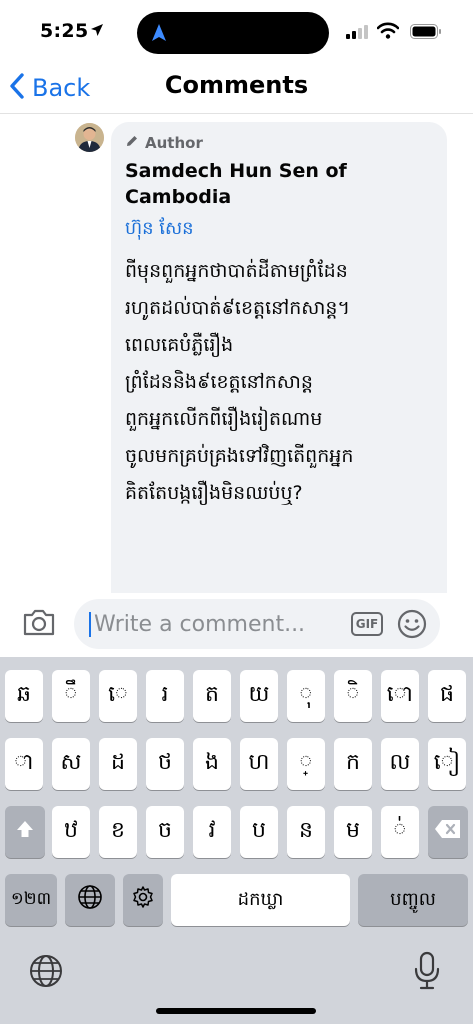 The height and width of the screenshot is (1024, 473). I want to click on return-key-label: បញ្ចូល, so click(413, 899).